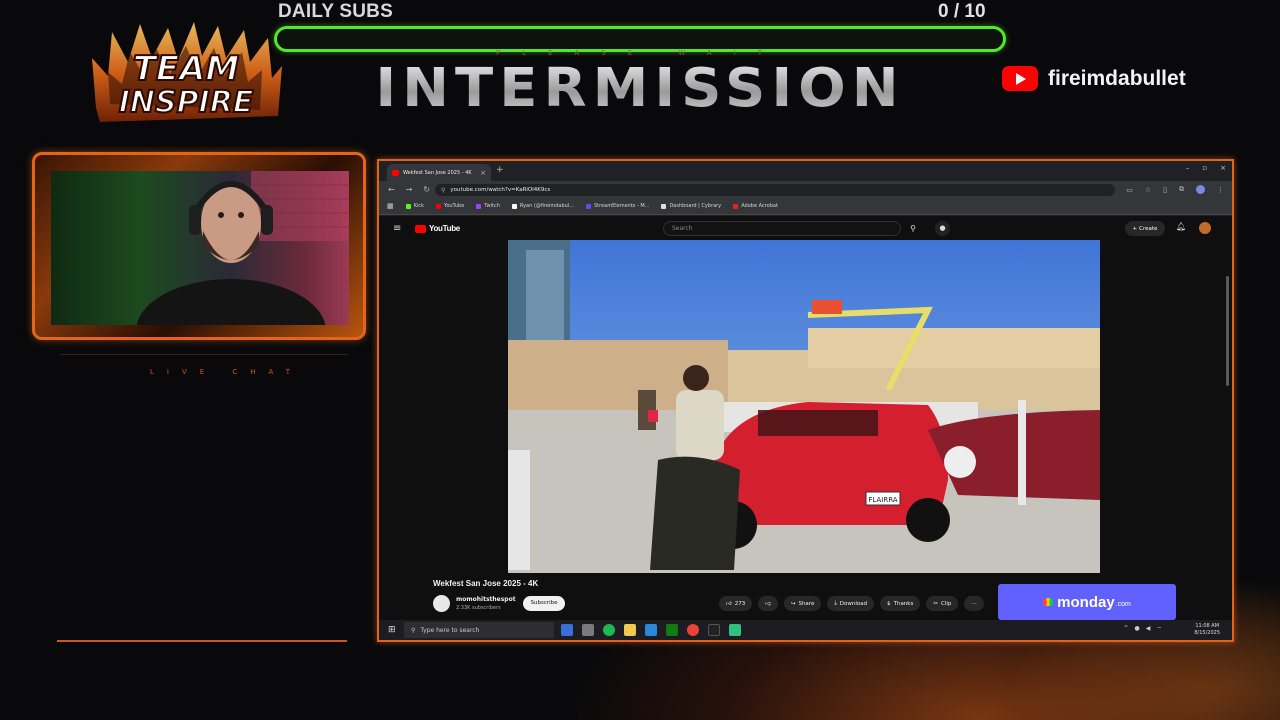 This screenshot has width=1280, height=720. What do you see at coordinates (186, 69) in the screenshot?
I see `logo-text-team: TEAM` at bounding box center [186, 69].